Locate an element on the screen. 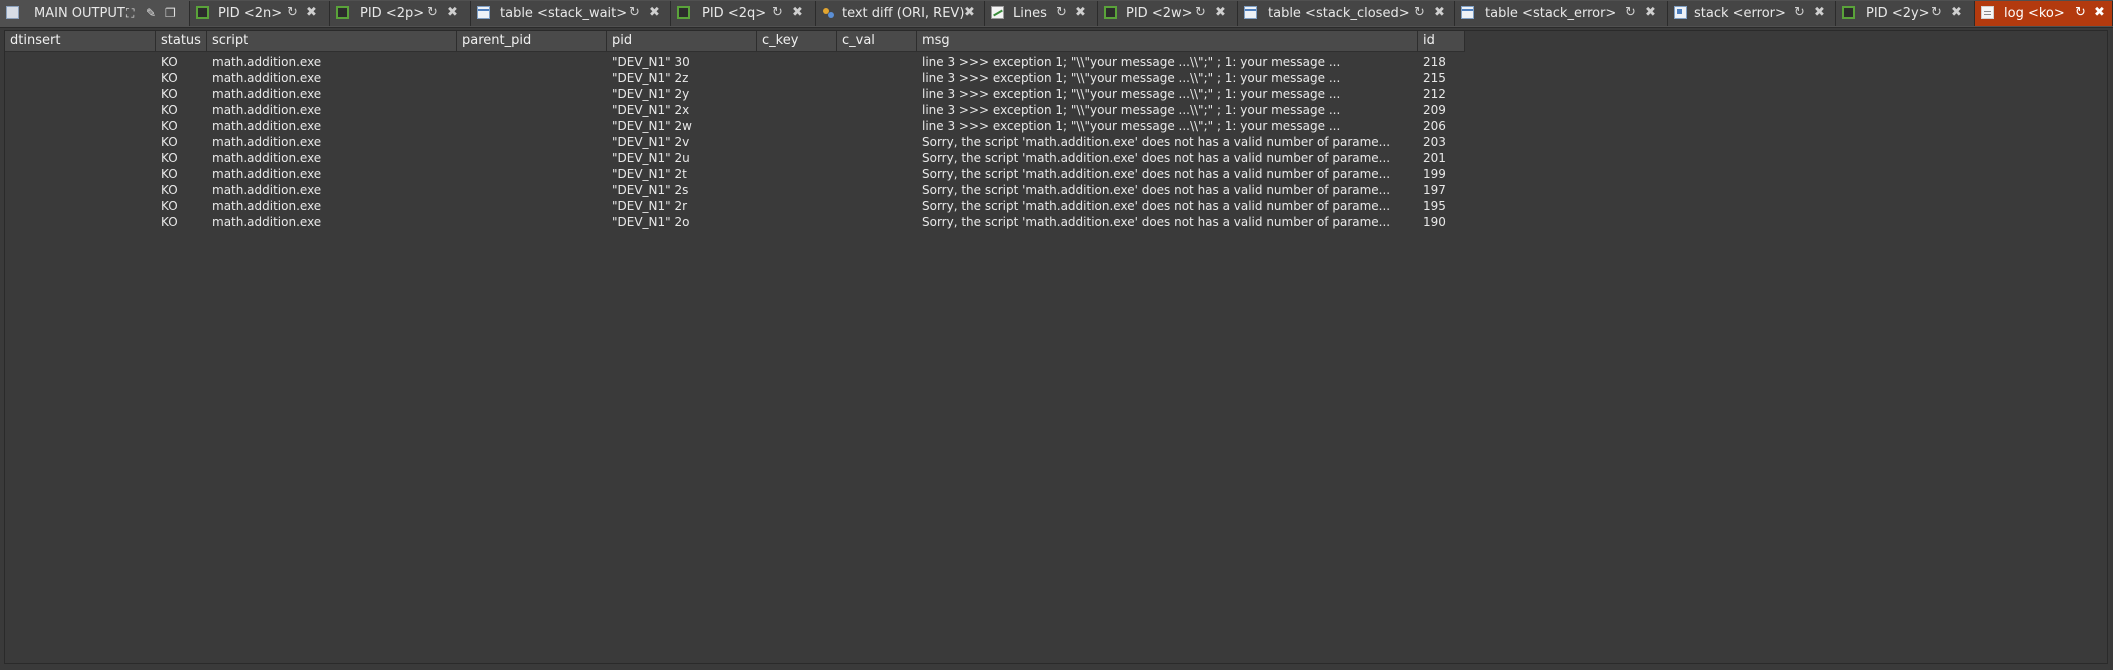 This screenshot has width=2113, height=670. tab-label: PID <2q> is located at coordinates (734, 13).